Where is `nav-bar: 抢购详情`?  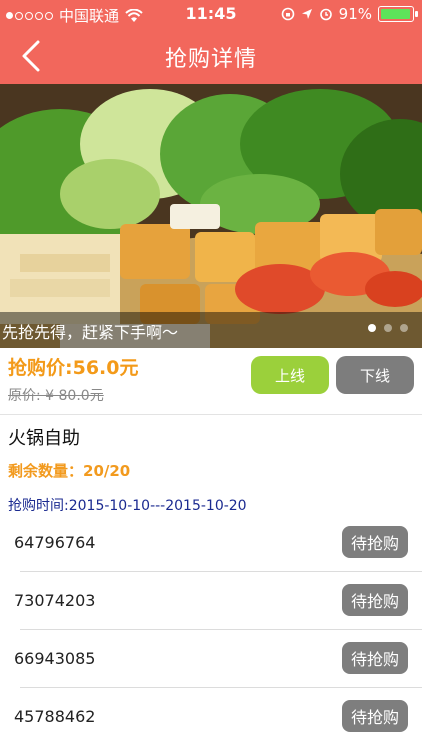 nav-bar: 抢购详情 is located at coordinates (211, 56).